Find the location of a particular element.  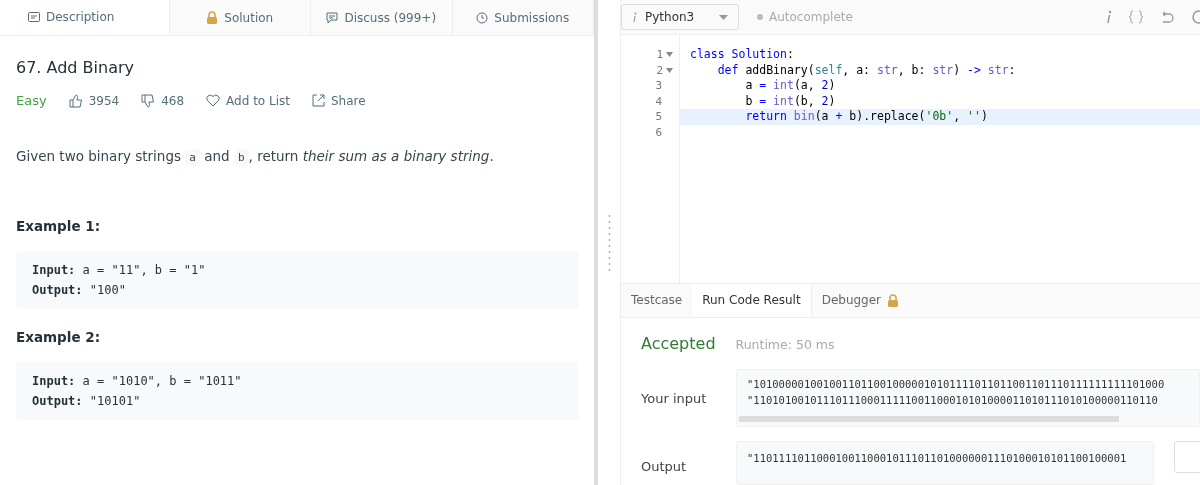

line-number: 4 is located at coordinates (658, 101).